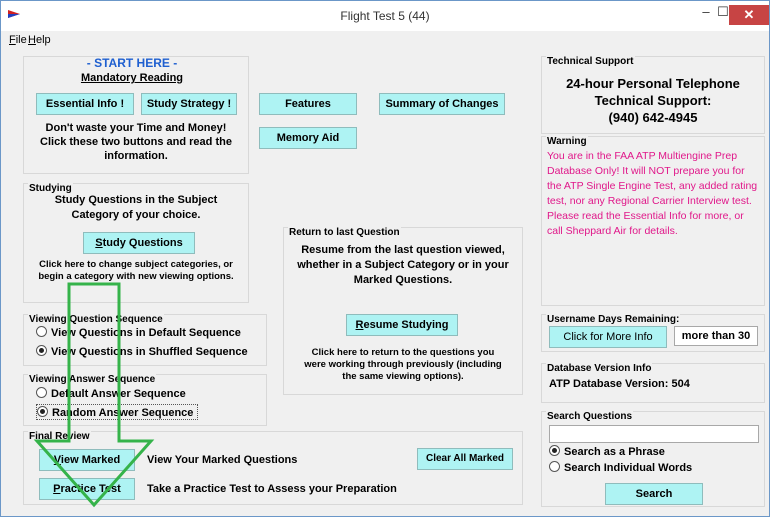 This screenshot has width=770, height=517. I want to click on green-arrow-annotation, so click(94, 395).